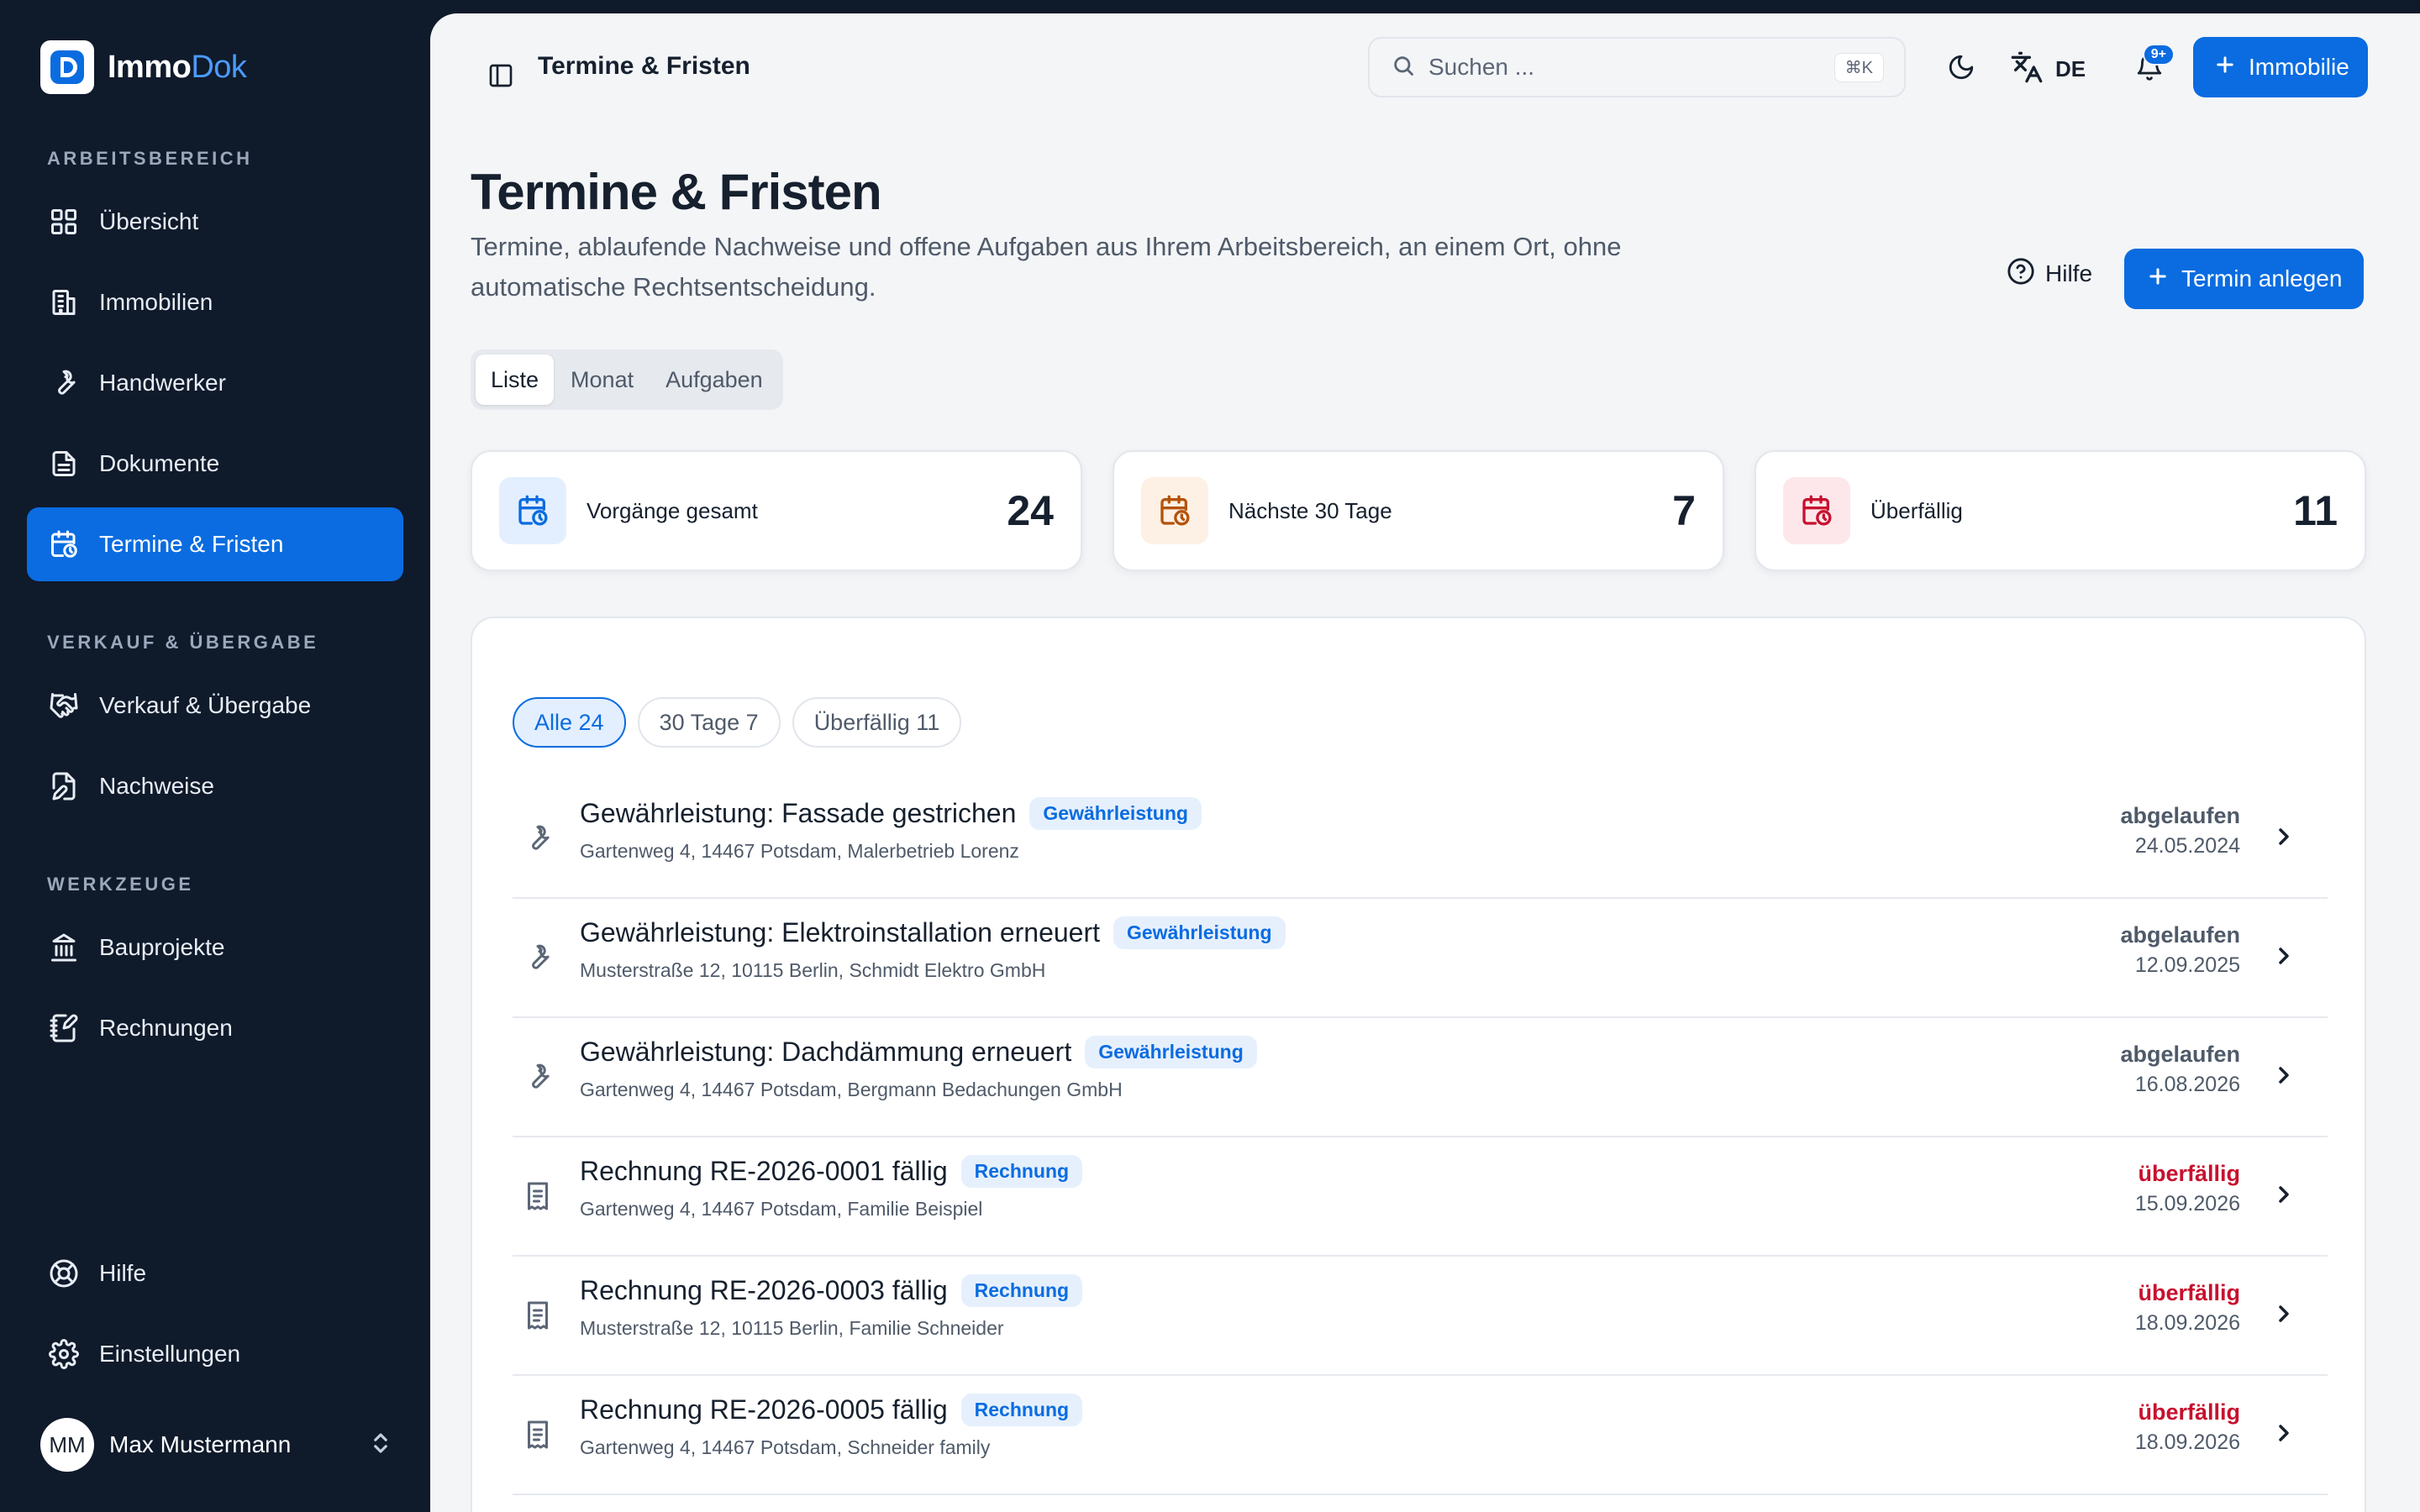 This screenshot has width=2420, height=1512. What do you see at coordinates (2048, 69) in the screenshot?
I see `language-switcher: DE` at bounding box center [2048, 69].